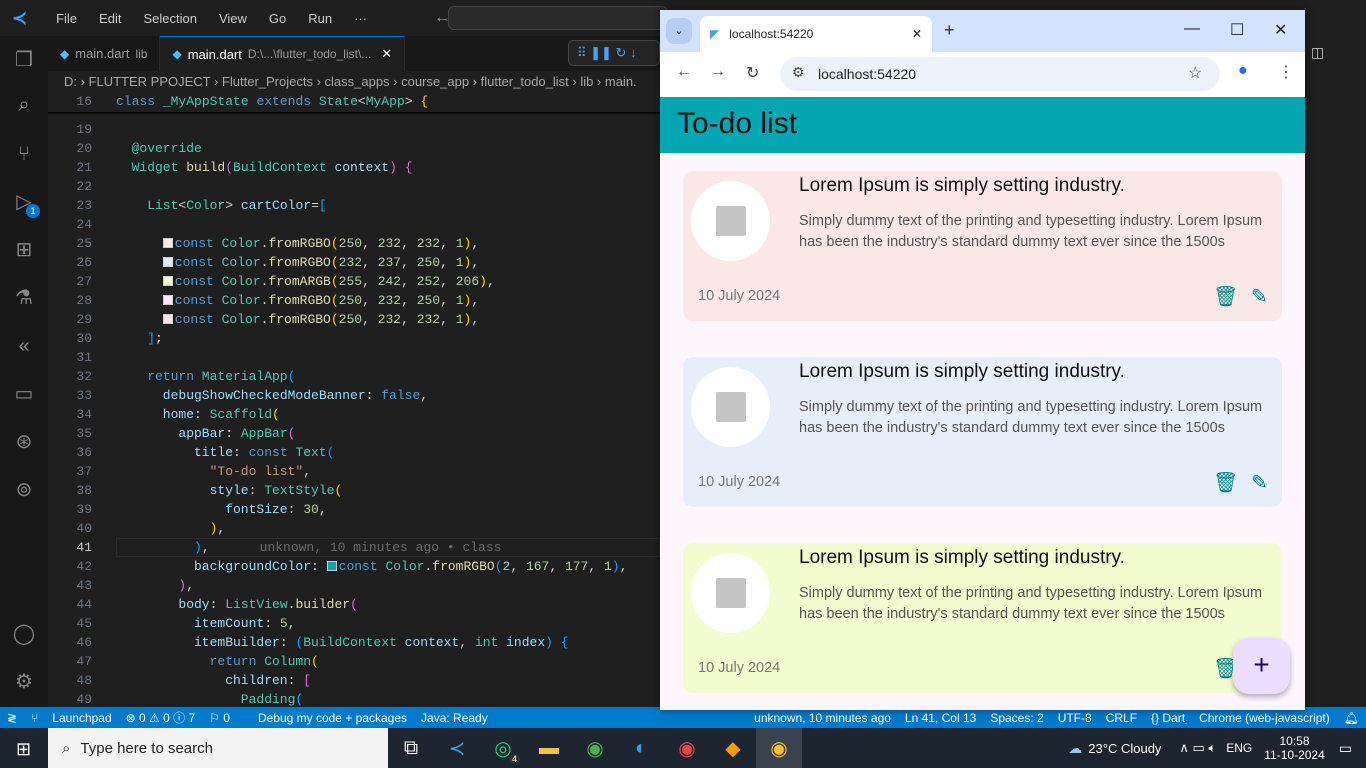 The width and height of the screenshot is (1366, 768). What do you see at coordinates (84, 414) in the screenshot?
I see `line-number: 34` at bounding box center [84, 414].